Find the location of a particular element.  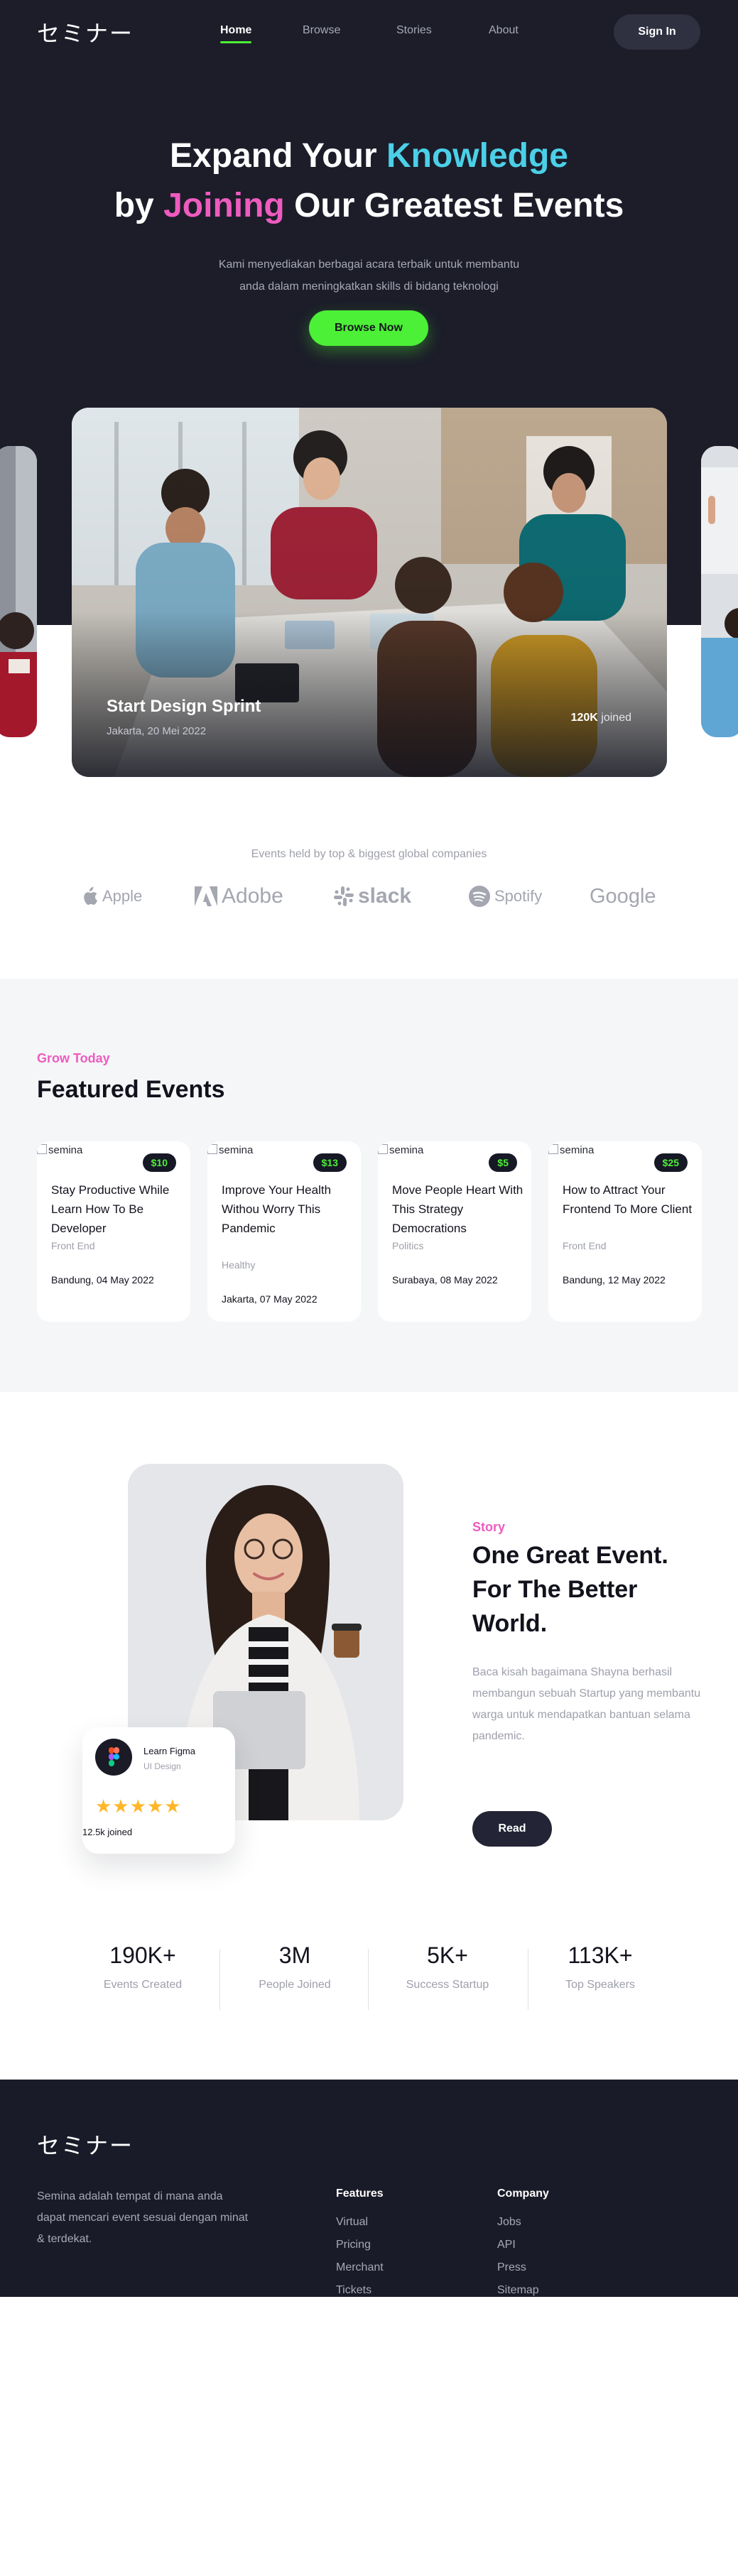

event-date: Bandung, 12 May 2022 is located at coordinates (614, 1280).